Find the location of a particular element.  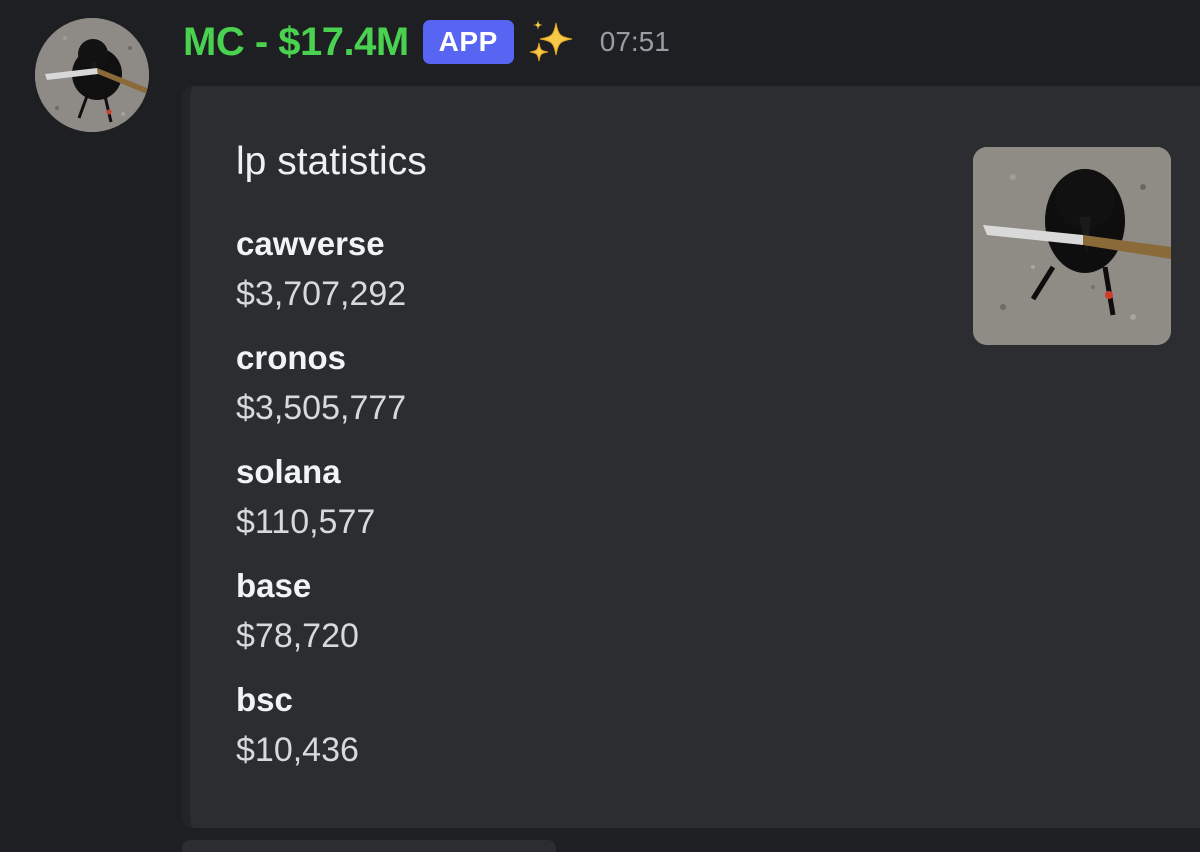

message-header: MC - $17.4M APP 07:51 is located at coordinates (426, 42).